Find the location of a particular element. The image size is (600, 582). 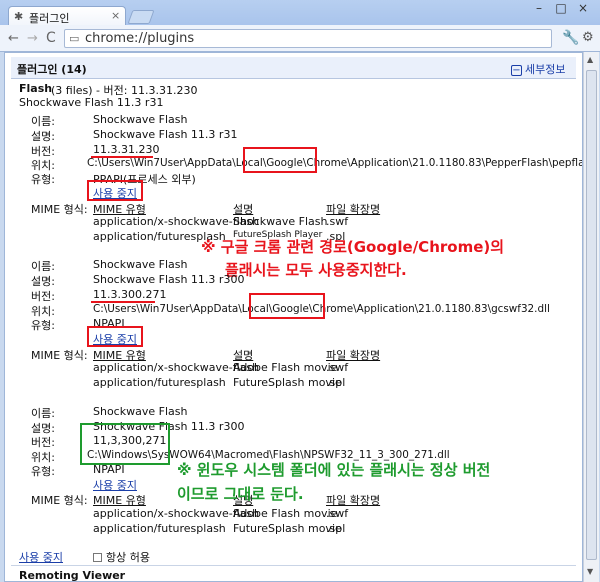

scrollbar: ▲ ▼ is located at coordinates (591, 317).